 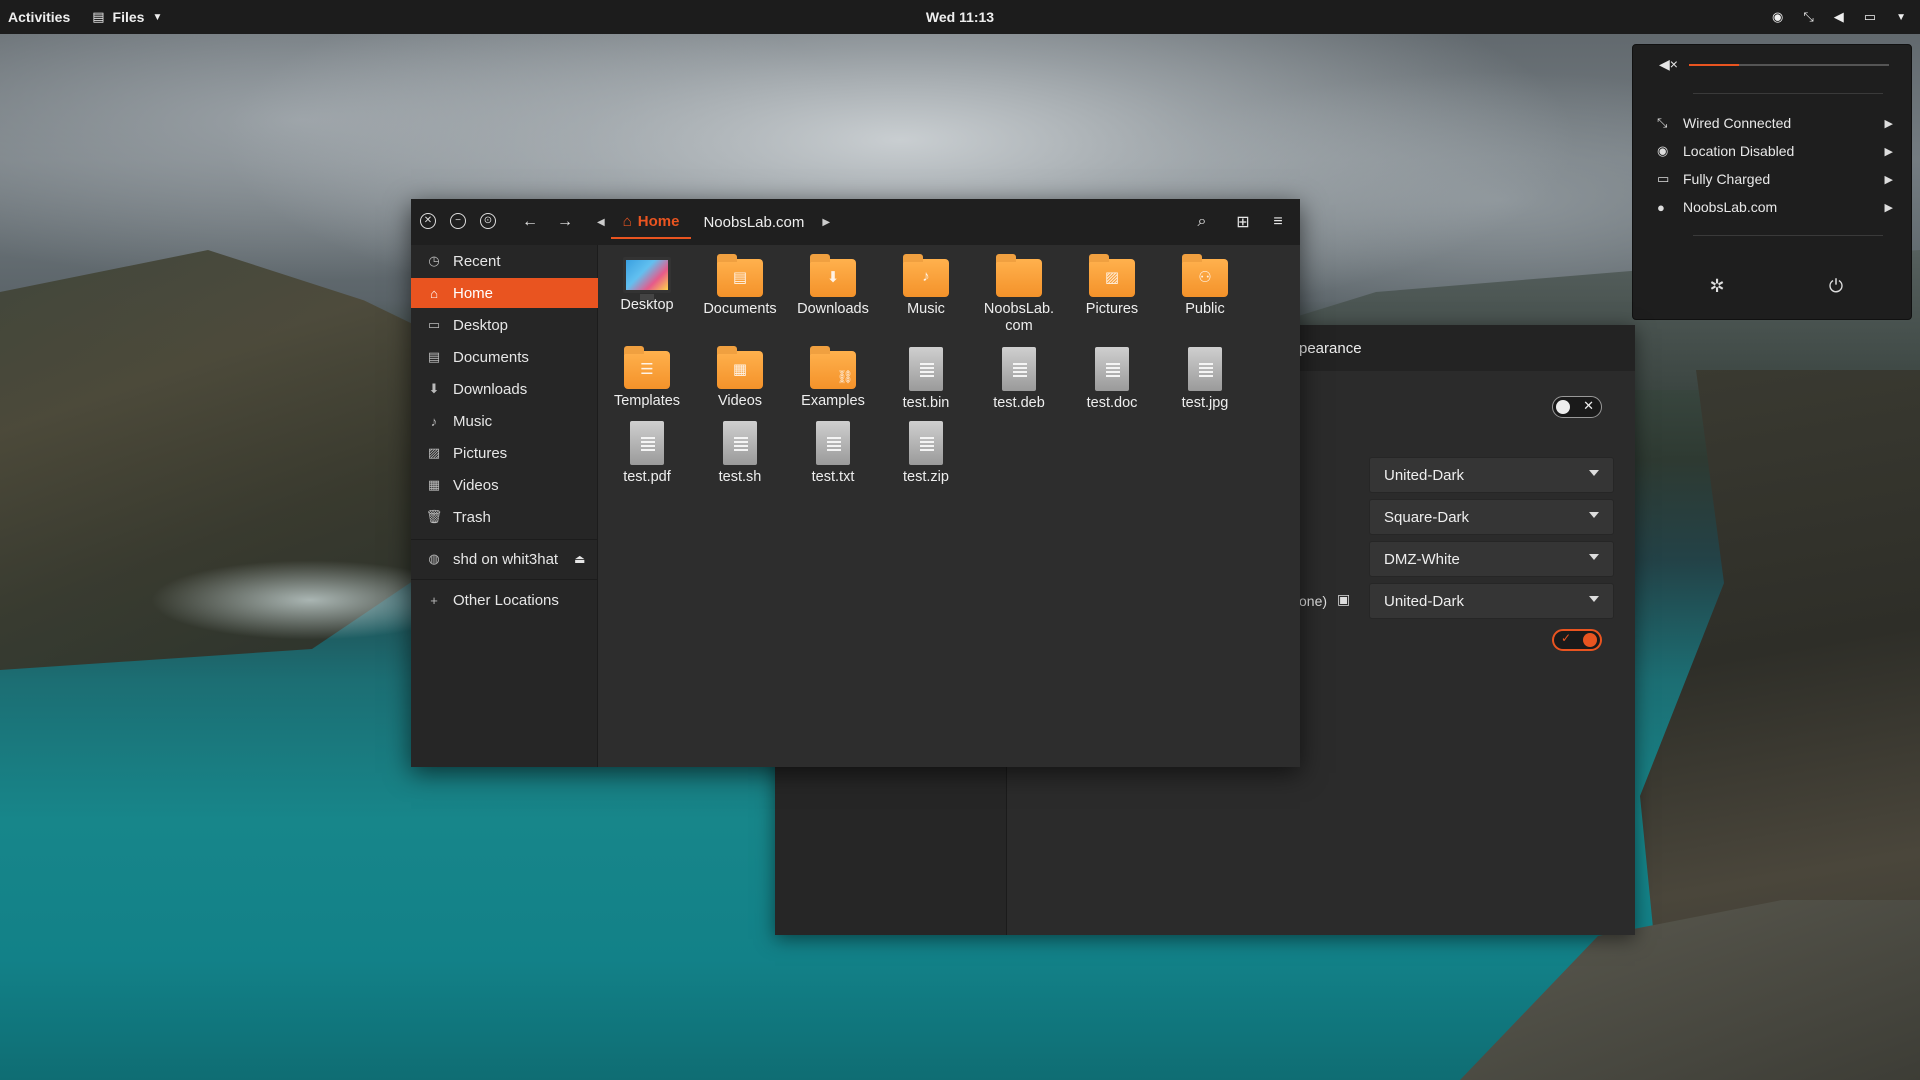 What do you see at coordinates (504, 517) in the screenshot?
I see `sidebar-item-trash: 🗑 Trash` at bounding box center [504, 517].